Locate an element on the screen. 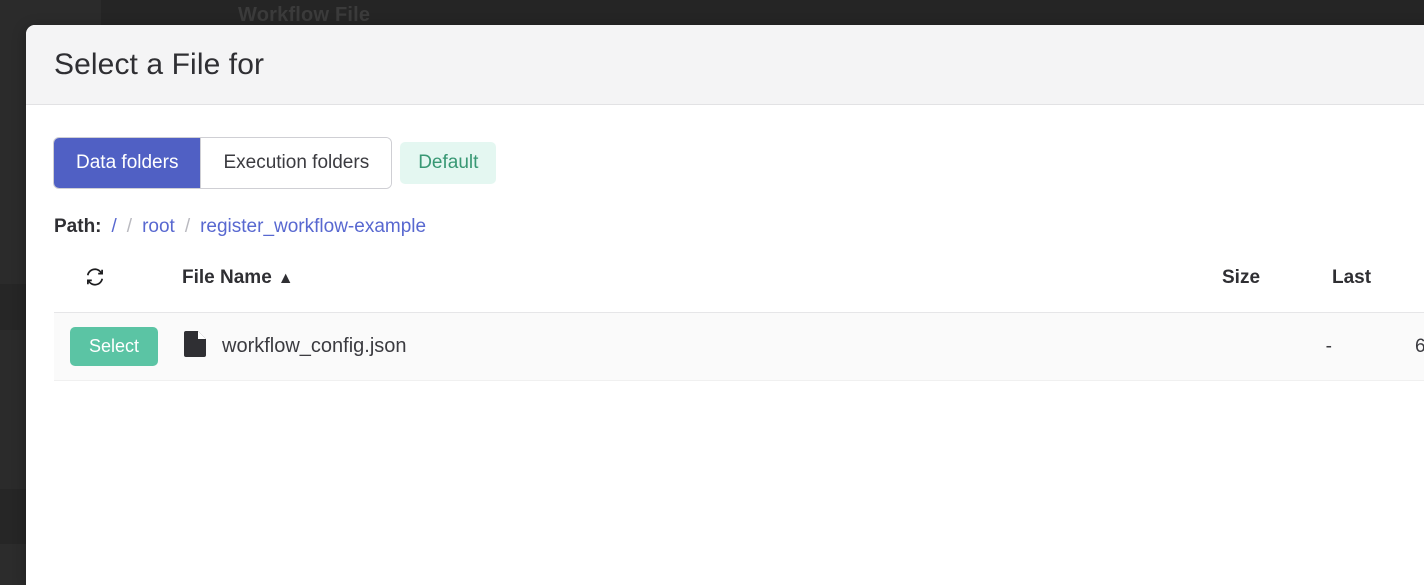 The height and width of the screenshot is (585, 1424). row-size-cell: - is located at coordinates (1277, 346).